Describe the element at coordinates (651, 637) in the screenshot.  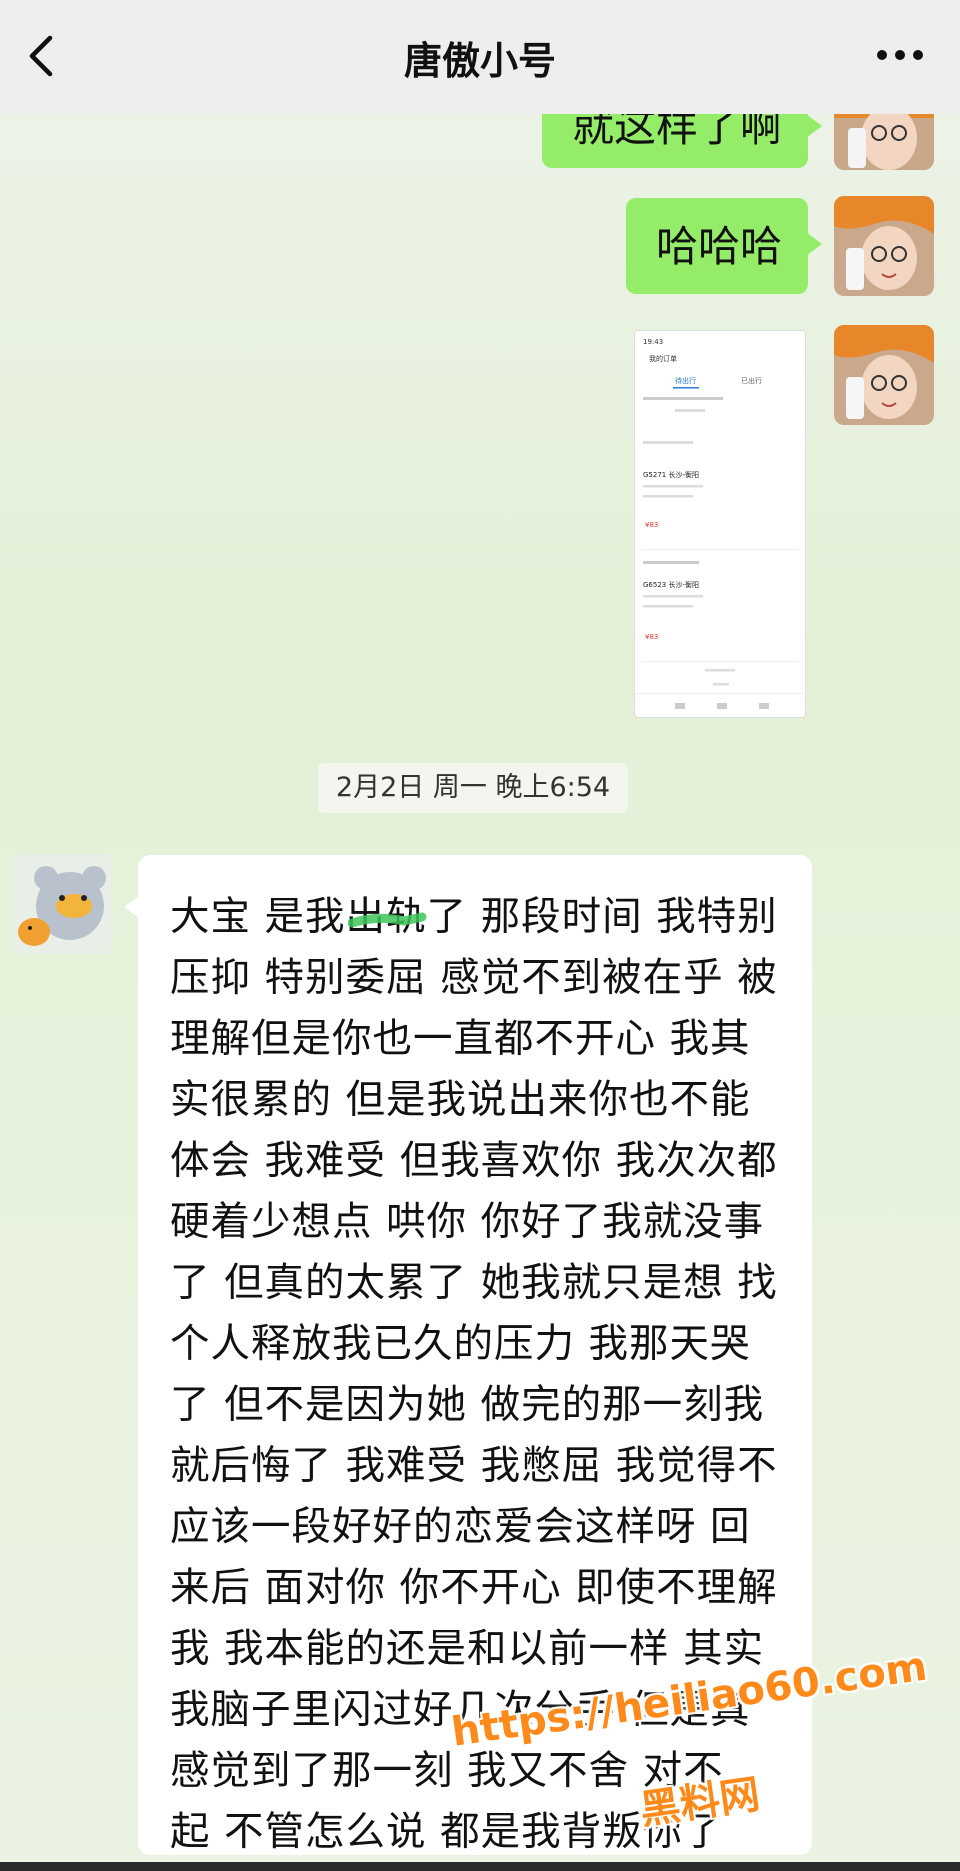
I see `thumb-price-2: ¥83` at that location.